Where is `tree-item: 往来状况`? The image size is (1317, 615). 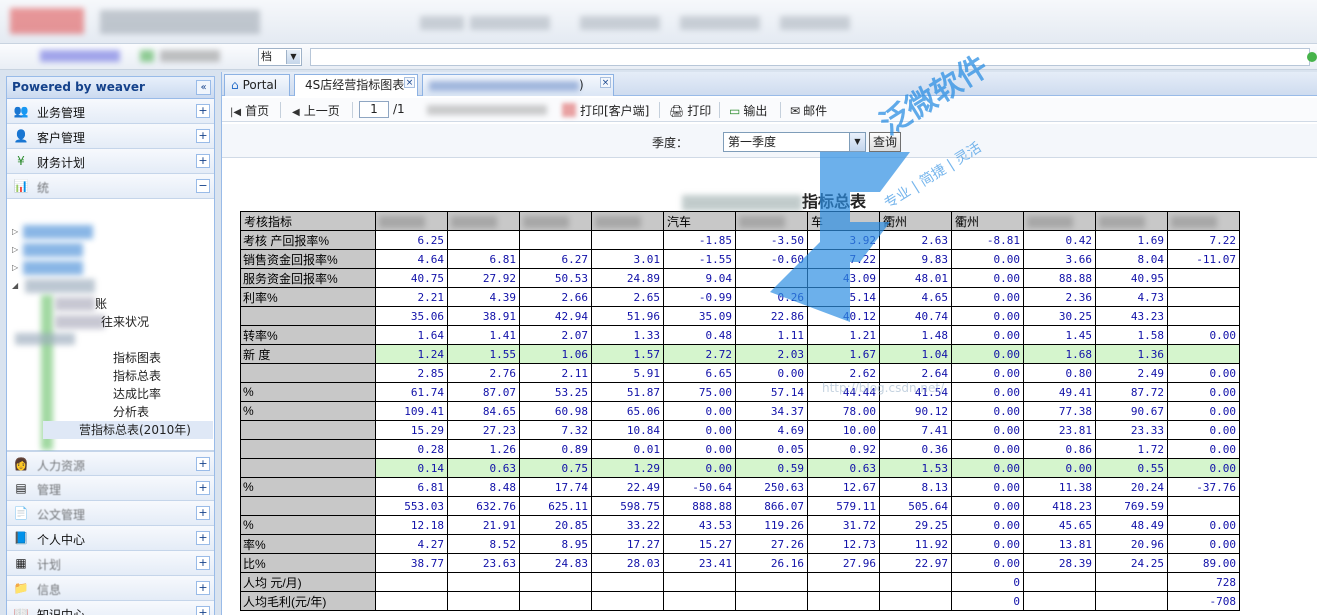
tree-item: 往来状况 is located at coordinates (125, 322).